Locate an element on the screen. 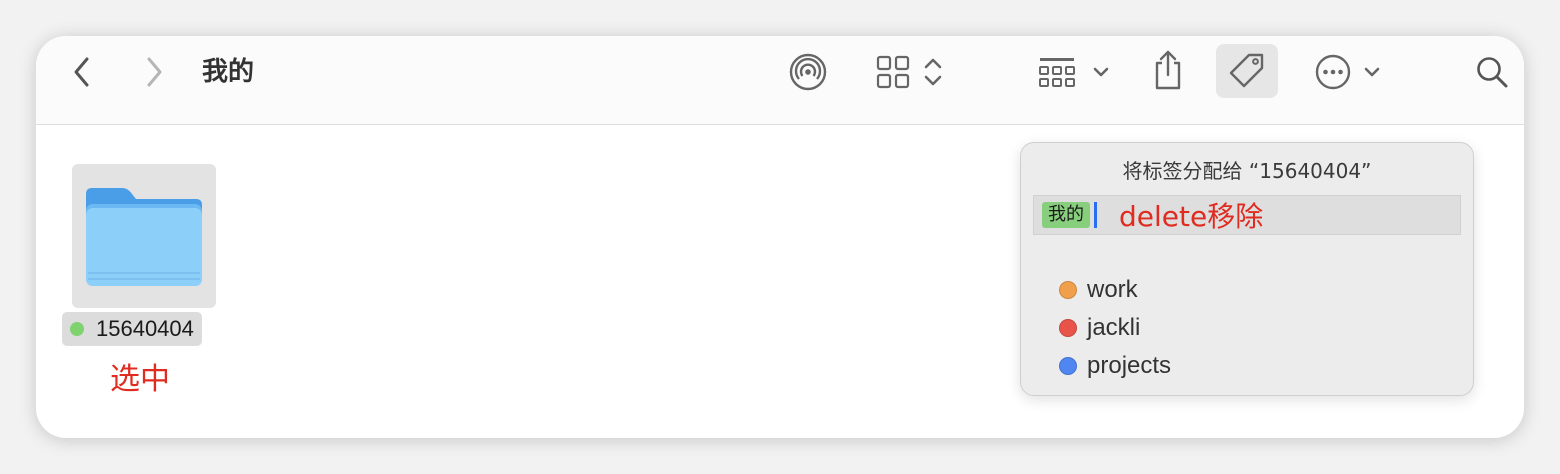 This screenshot has width=1560, height=474. annotation-selected: 选中 is located at coordinates (140, 379).